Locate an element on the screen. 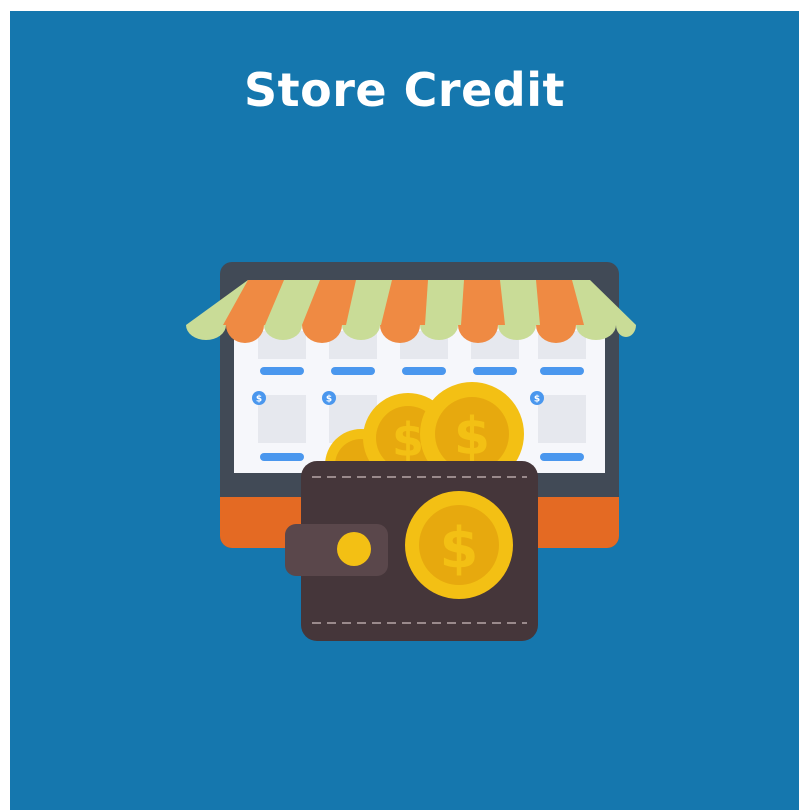  wallet-icon: $ is located at coordinates (411, 551).